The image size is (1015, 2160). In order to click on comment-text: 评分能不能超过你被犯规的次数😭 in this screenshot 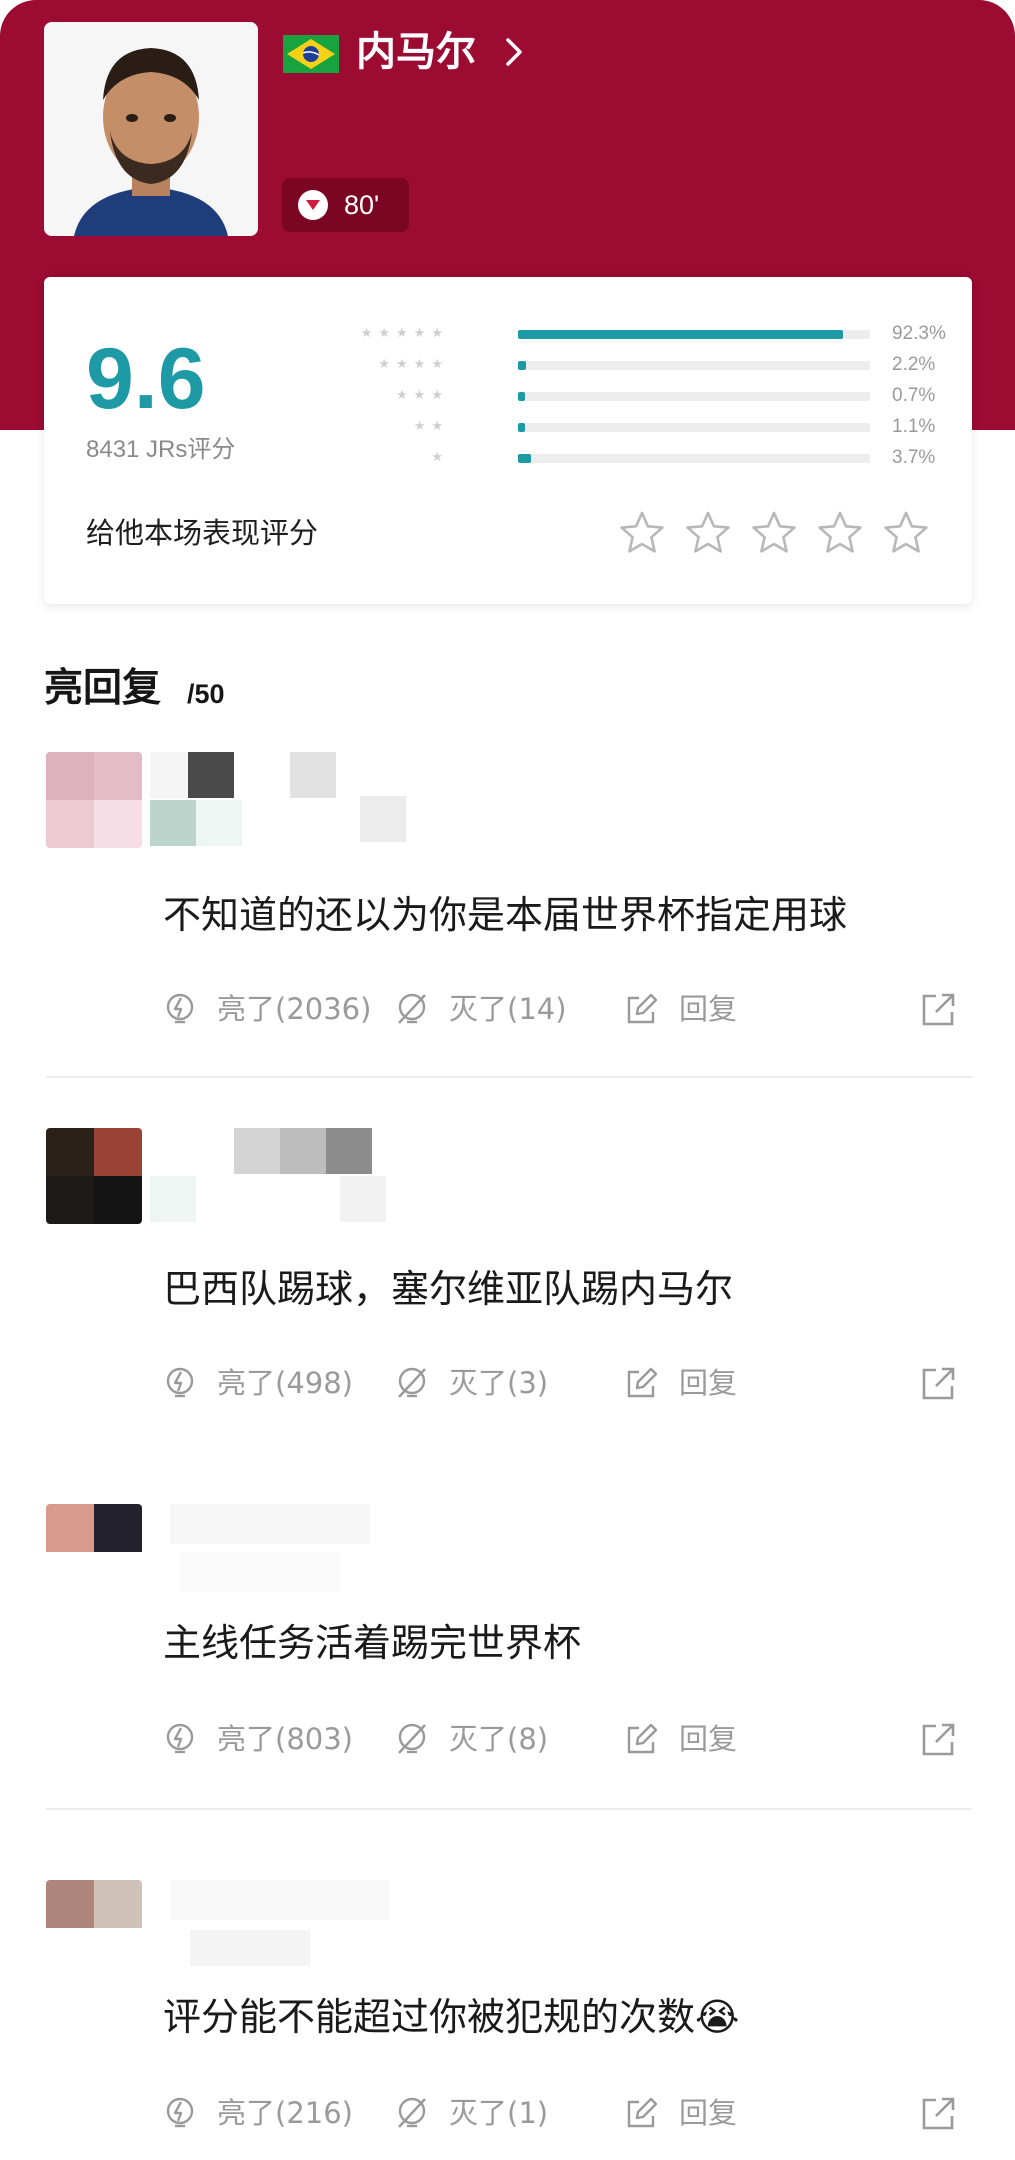, I will do `click(451, 2017)`.